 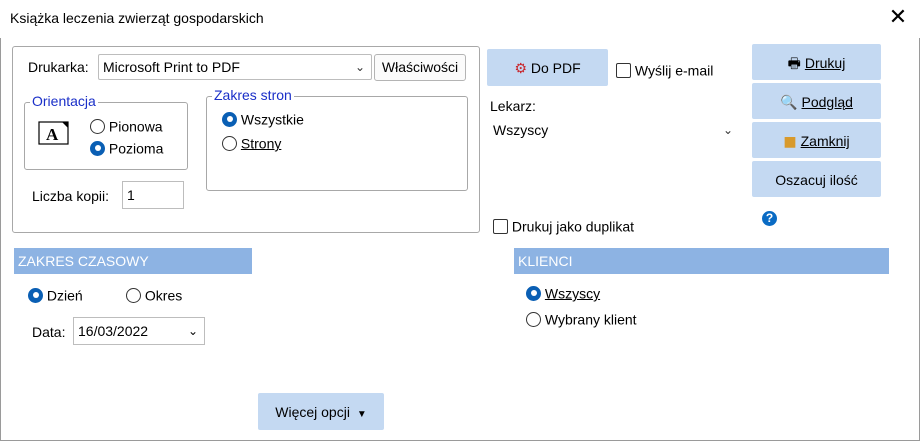 I want to click on orientation-portrait-option: Pionowa, so click(x=126, y=125).